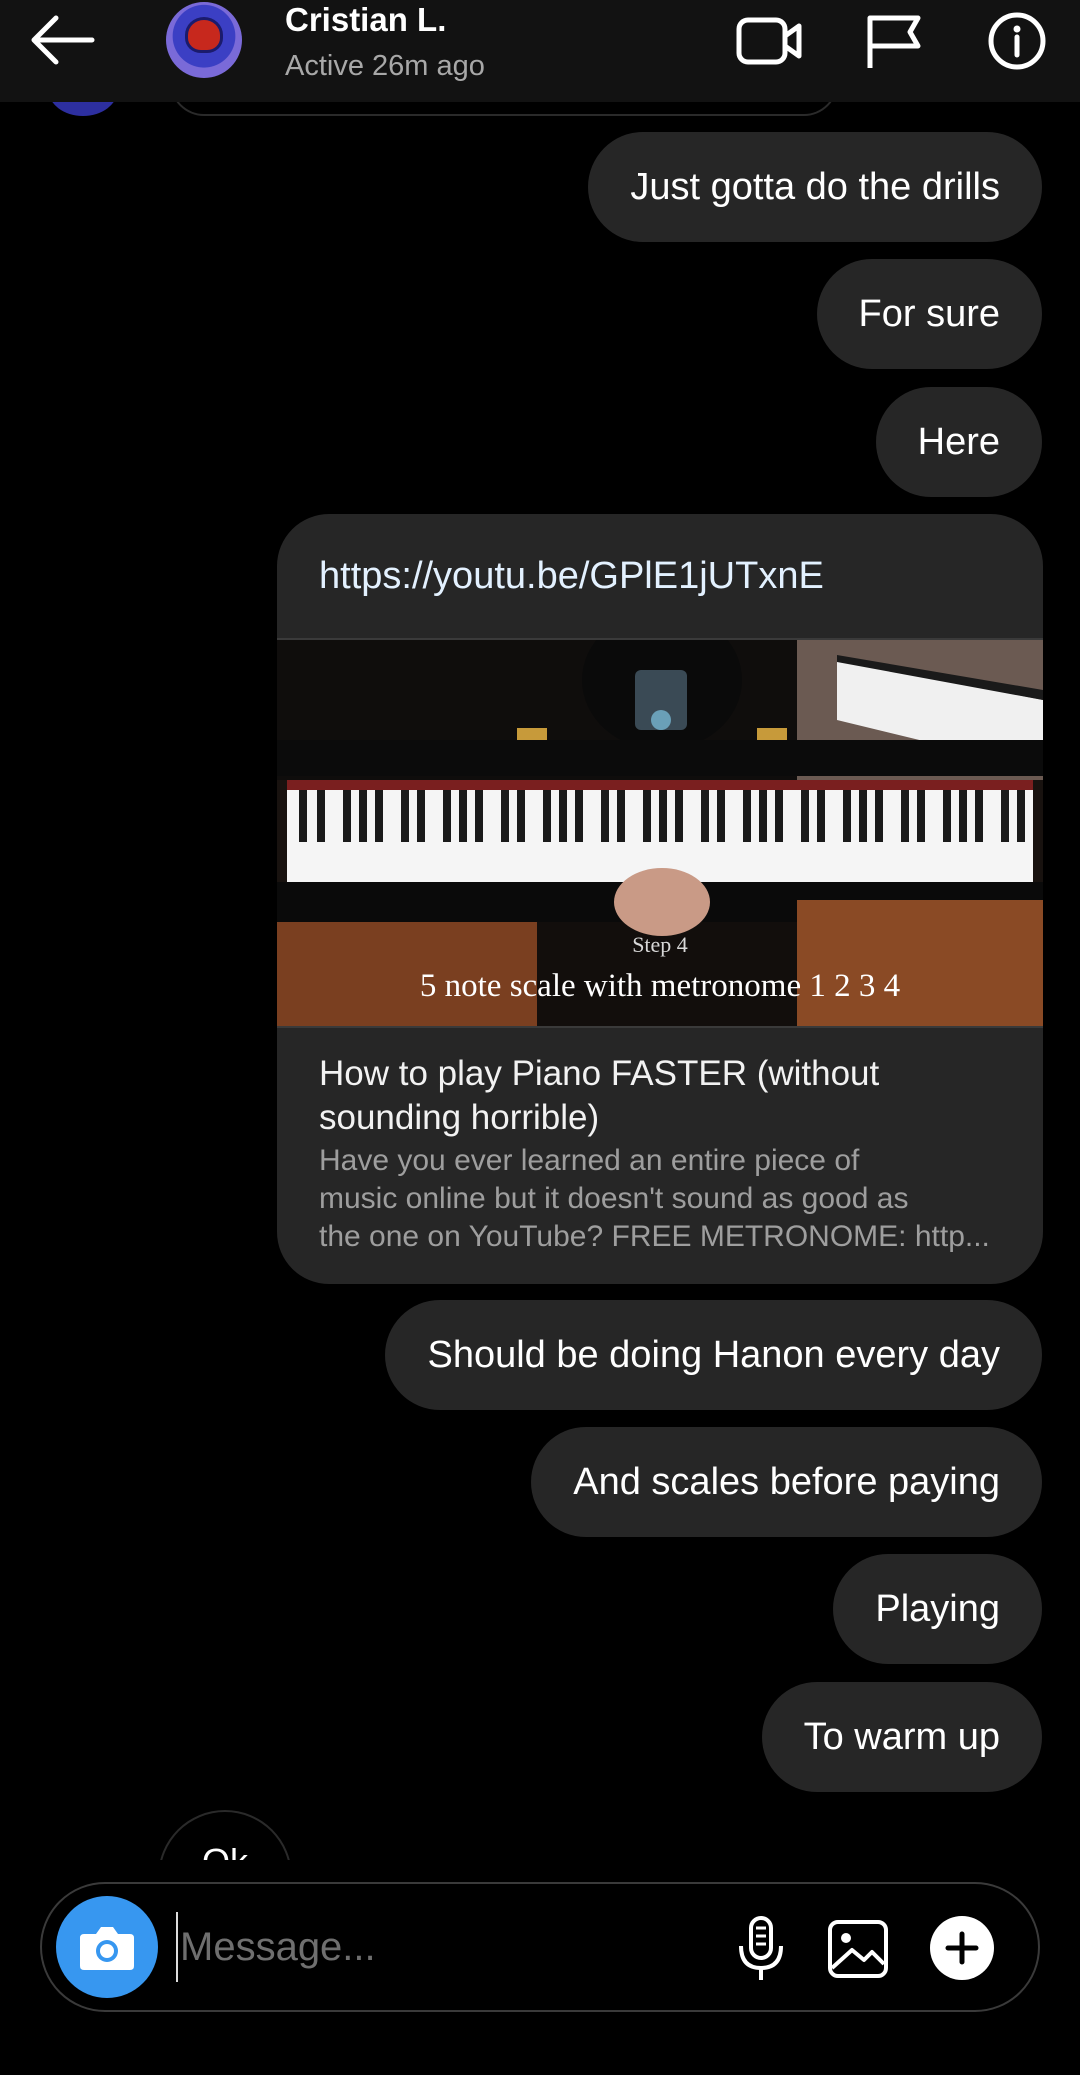  Describe the element at coordinates (937, 1609) in the screenshot. I see `message-bubble: Playing` at that location.